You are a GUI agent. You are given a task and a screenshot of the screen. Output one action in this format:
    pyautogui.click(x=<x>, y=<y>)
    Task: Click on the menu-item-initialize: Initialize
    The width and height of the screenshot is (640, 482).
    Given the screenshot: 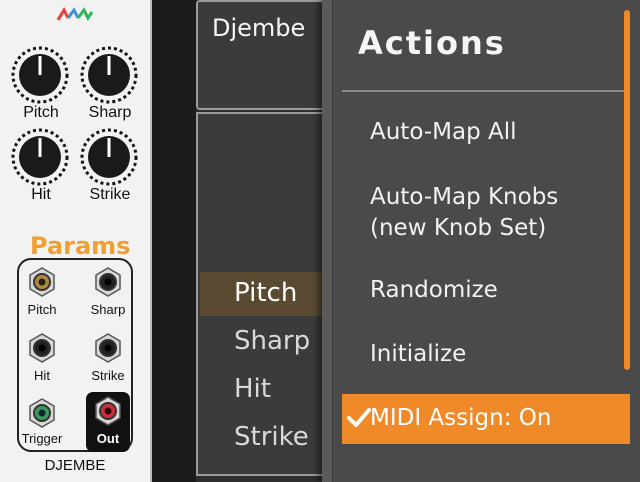 What is the action you would take?
    pyautogui.click(x=418, y=354)
    